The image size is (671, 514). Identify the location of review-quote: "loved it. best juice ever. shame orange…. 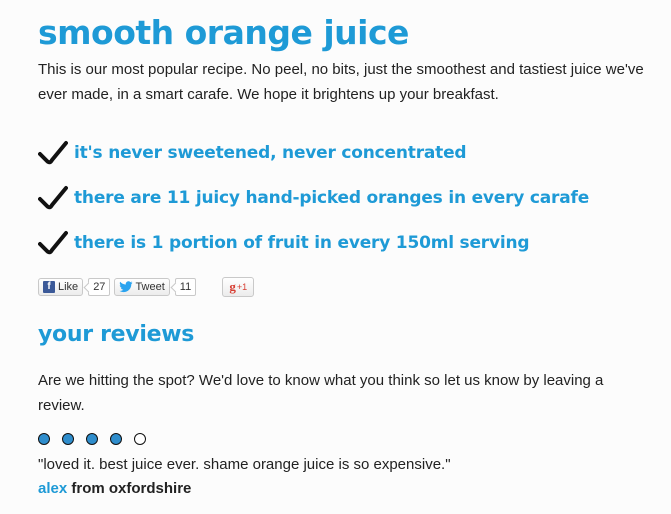
(244, 464).